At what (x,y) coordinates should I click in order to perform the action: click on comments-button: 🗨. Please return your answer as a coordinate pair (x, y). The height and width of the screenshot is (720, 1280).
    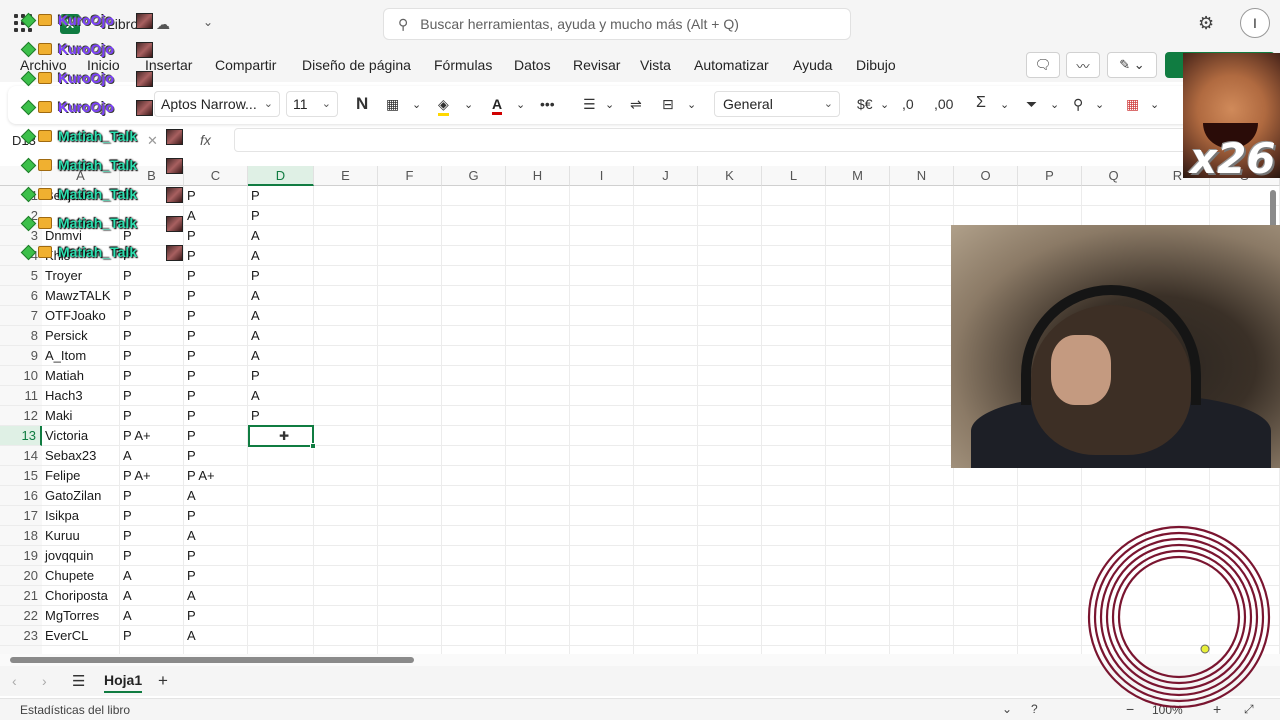
    Looking at the image, I should click on (1043, 65).